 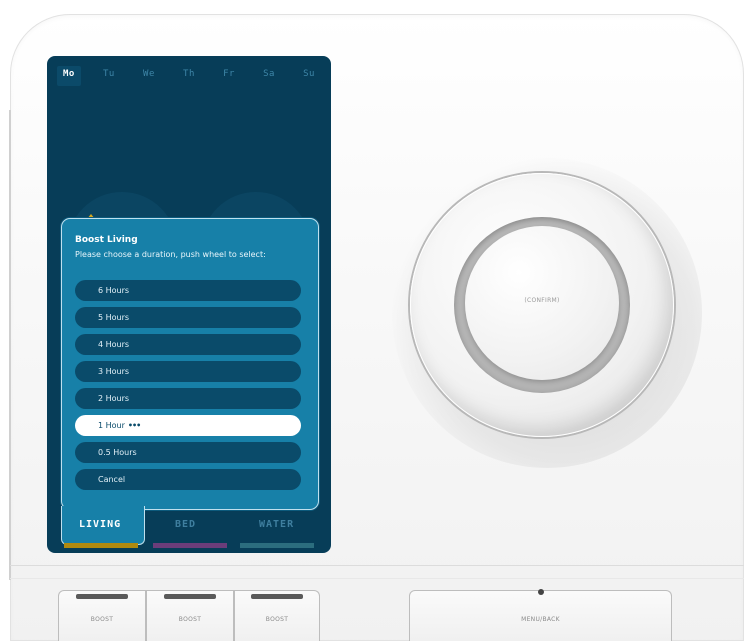 I want to click on option-0-5-hours: 0.5 Hours, so click(x=188, y=452).